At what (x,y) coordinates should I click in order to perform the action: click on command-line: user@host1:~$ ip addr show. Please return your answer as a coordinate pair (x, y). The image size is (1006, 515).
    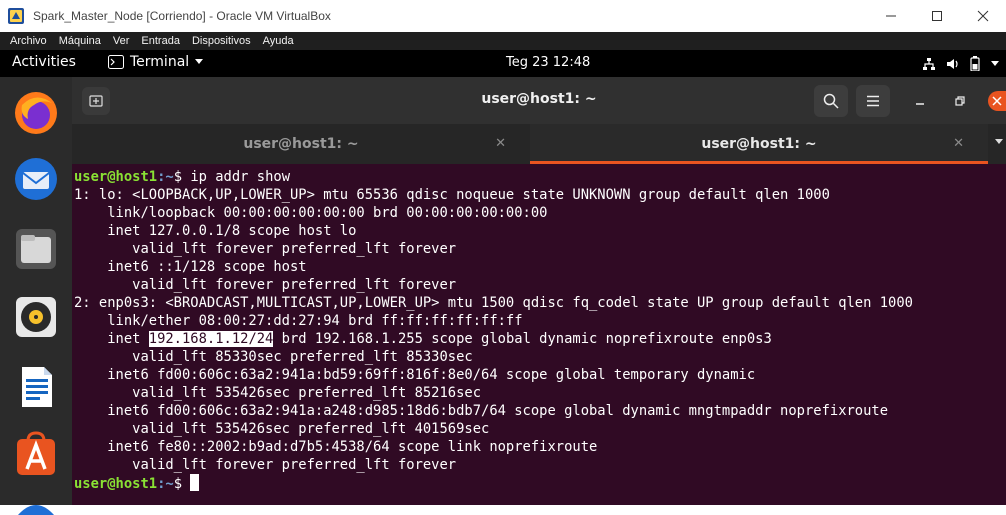
    Looking at the image, I should click on (540, 177).